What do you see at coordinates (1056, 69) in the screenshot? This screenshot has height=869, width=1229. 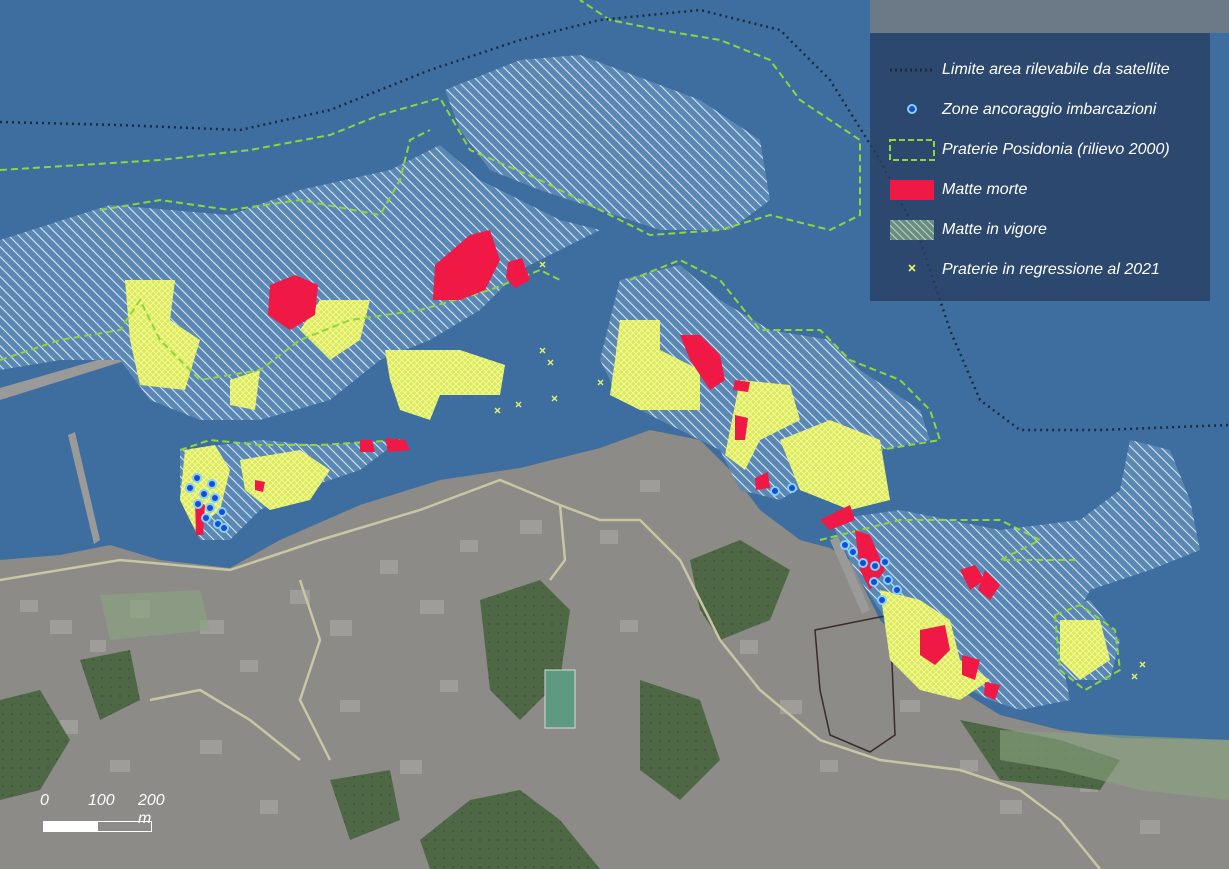 I see `legend-label-satellite-limit: Limite area rilevabile da satellite` at bounding box center [1056, 69].